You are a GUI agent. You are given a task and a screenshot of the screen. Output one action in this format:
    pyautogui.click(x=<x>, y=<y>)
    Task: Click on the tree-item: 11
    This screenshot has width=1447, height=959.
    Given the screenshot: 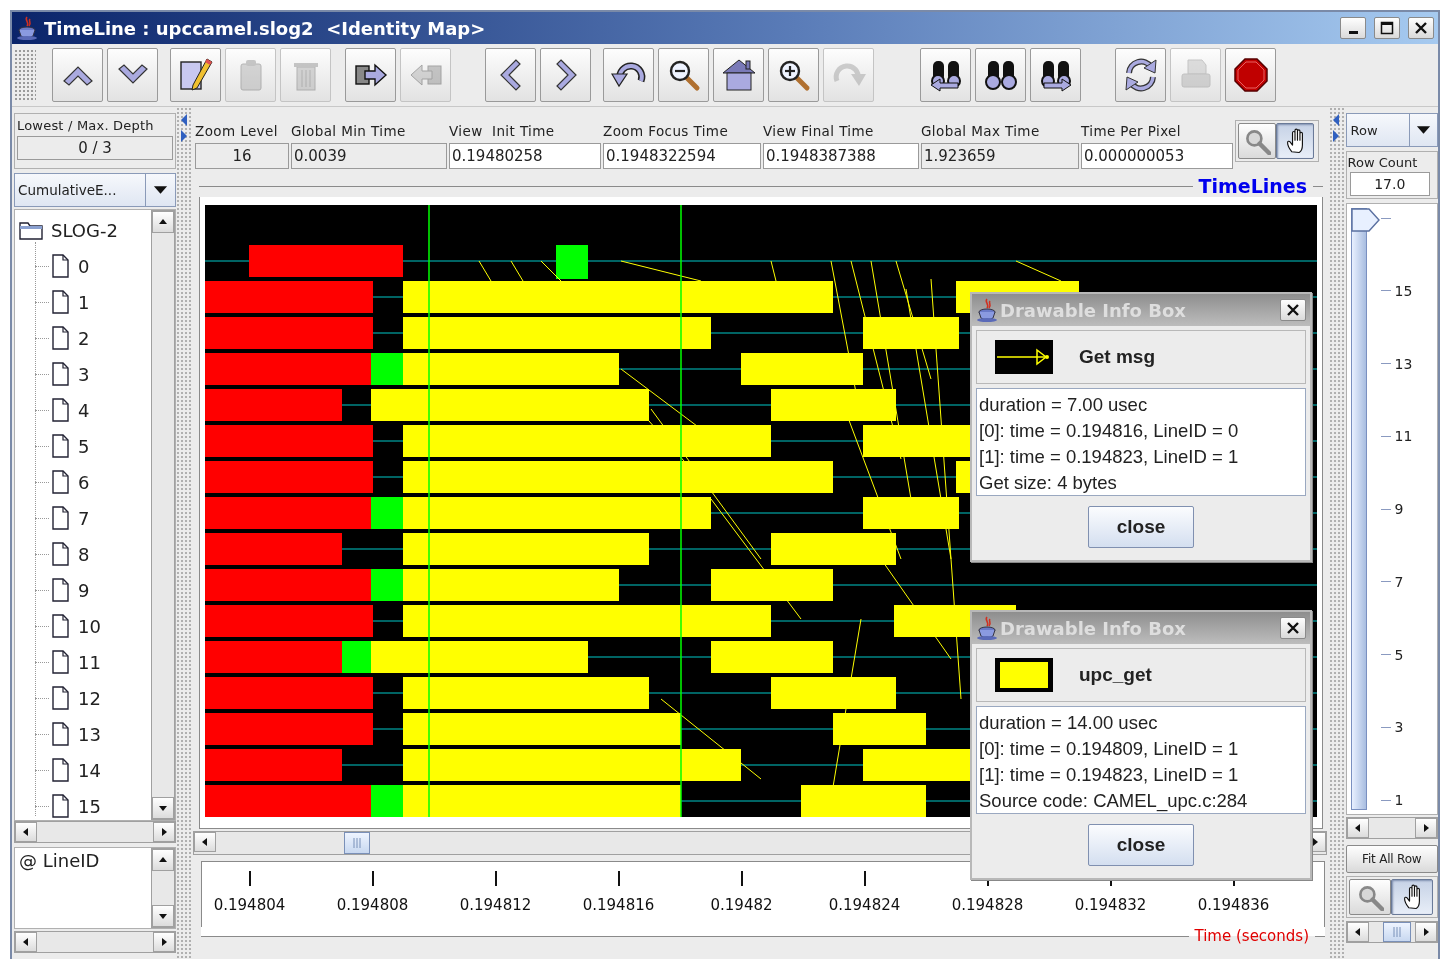 What is the action you would take?
    pyautogui.click(x=83, y=662)
    